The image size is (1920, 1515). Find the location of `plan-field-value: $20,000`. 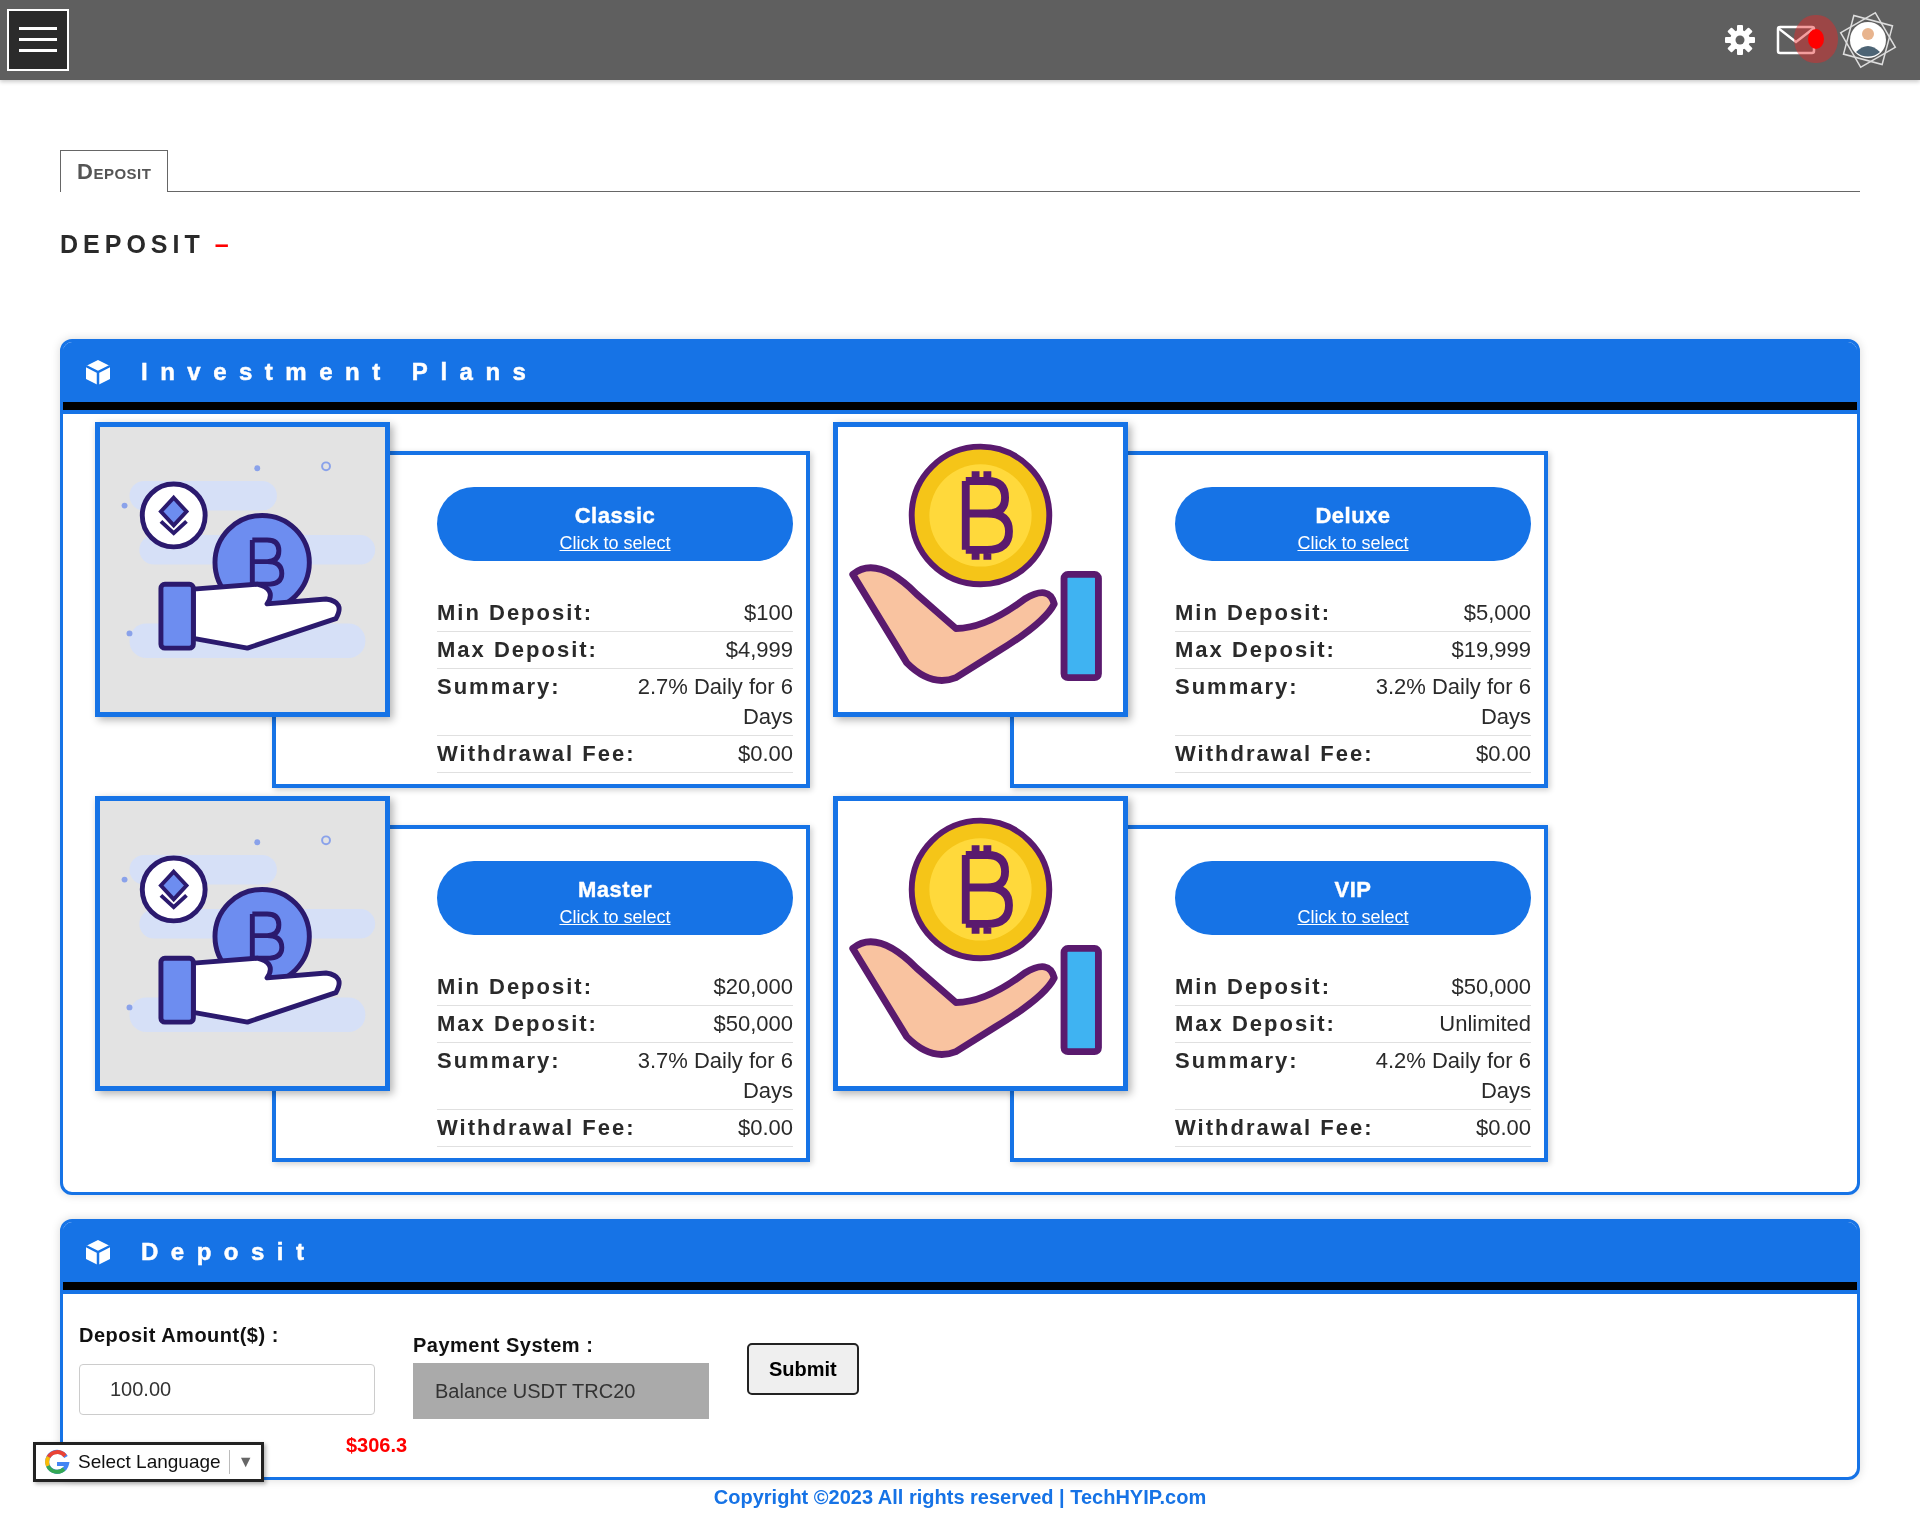

plan-field-value: $20,000 is located at coordinates (714, 987).